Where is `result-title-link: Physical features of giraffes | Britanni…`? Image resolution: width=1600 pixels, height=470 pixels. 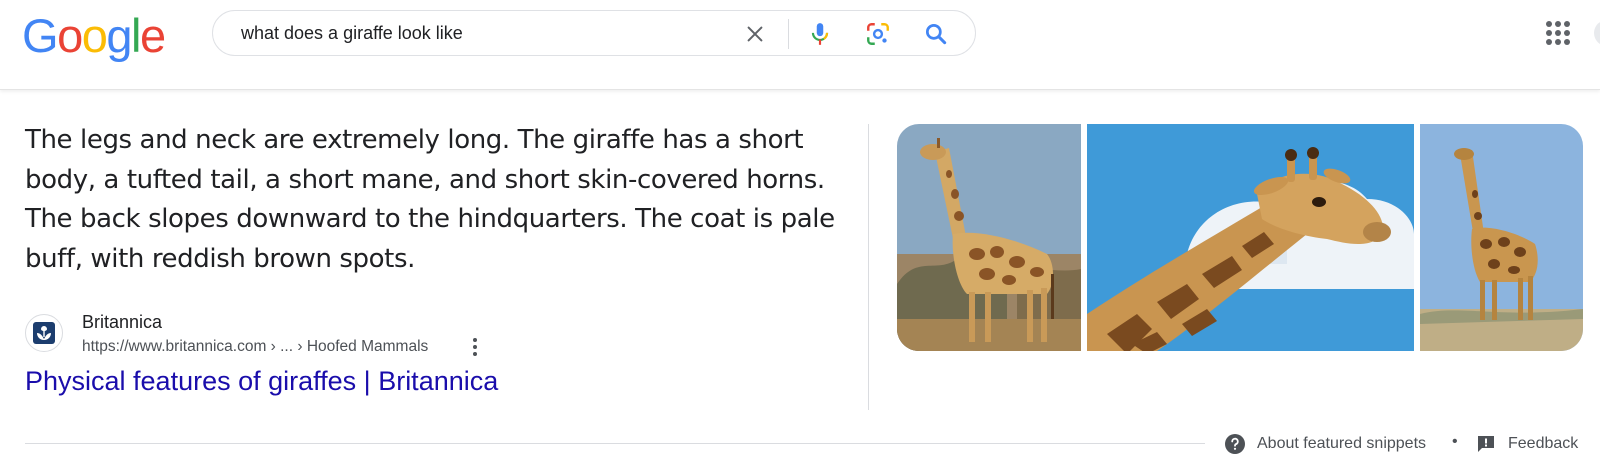
result-title-link: Physical features of giraffes | Britanni… is located at coordinates (261, 381).